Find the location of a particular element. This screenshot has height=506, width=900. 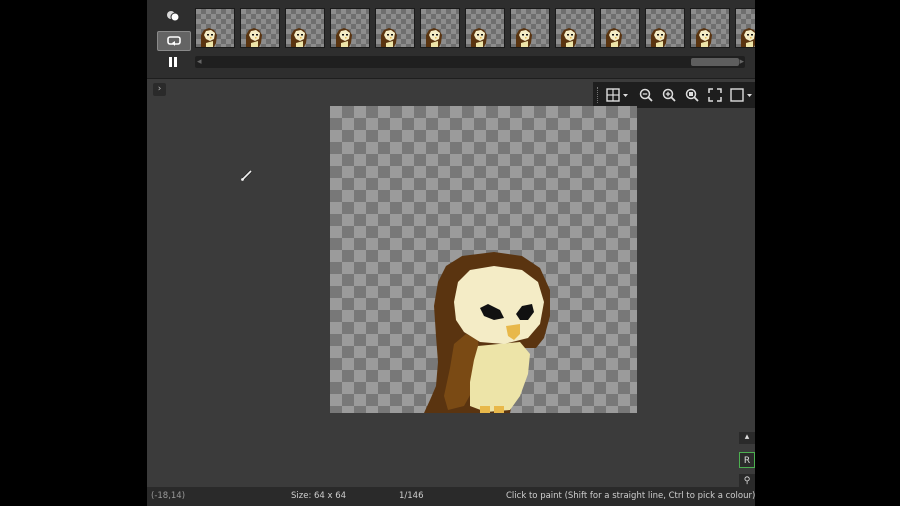

frame-strip is located at coordinates (475, 28).